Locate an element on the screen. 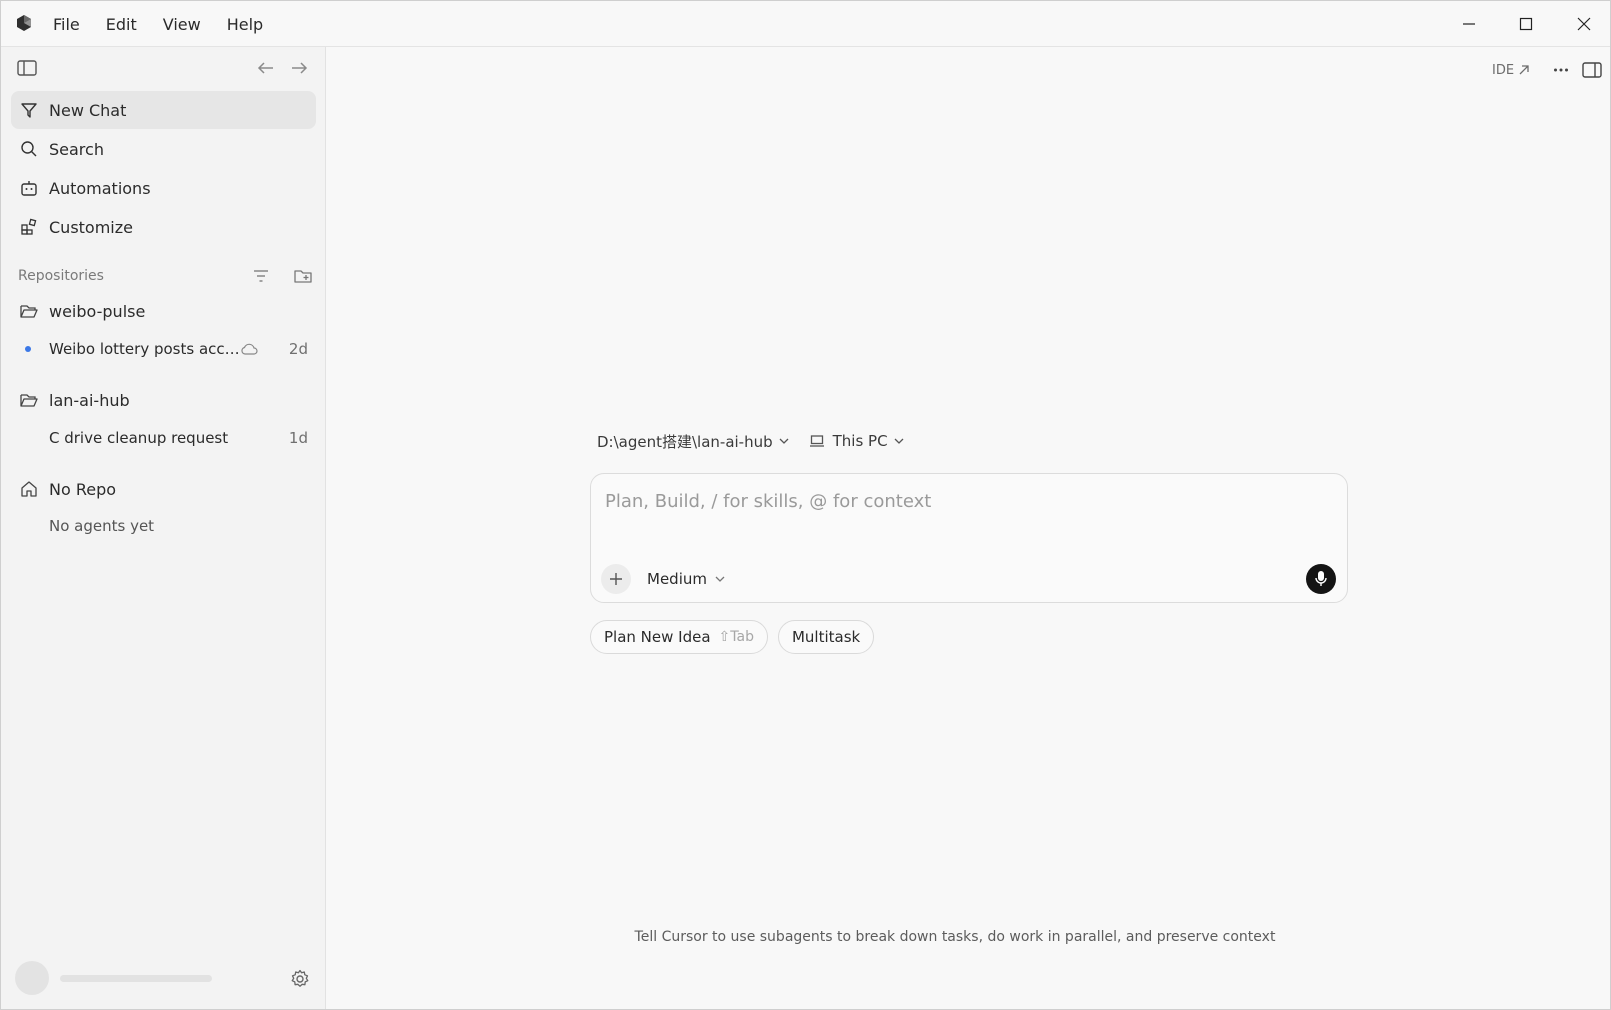 This screenshot has width=1611, height=1010. voice-input-button is located at coordinates (1321, 579).